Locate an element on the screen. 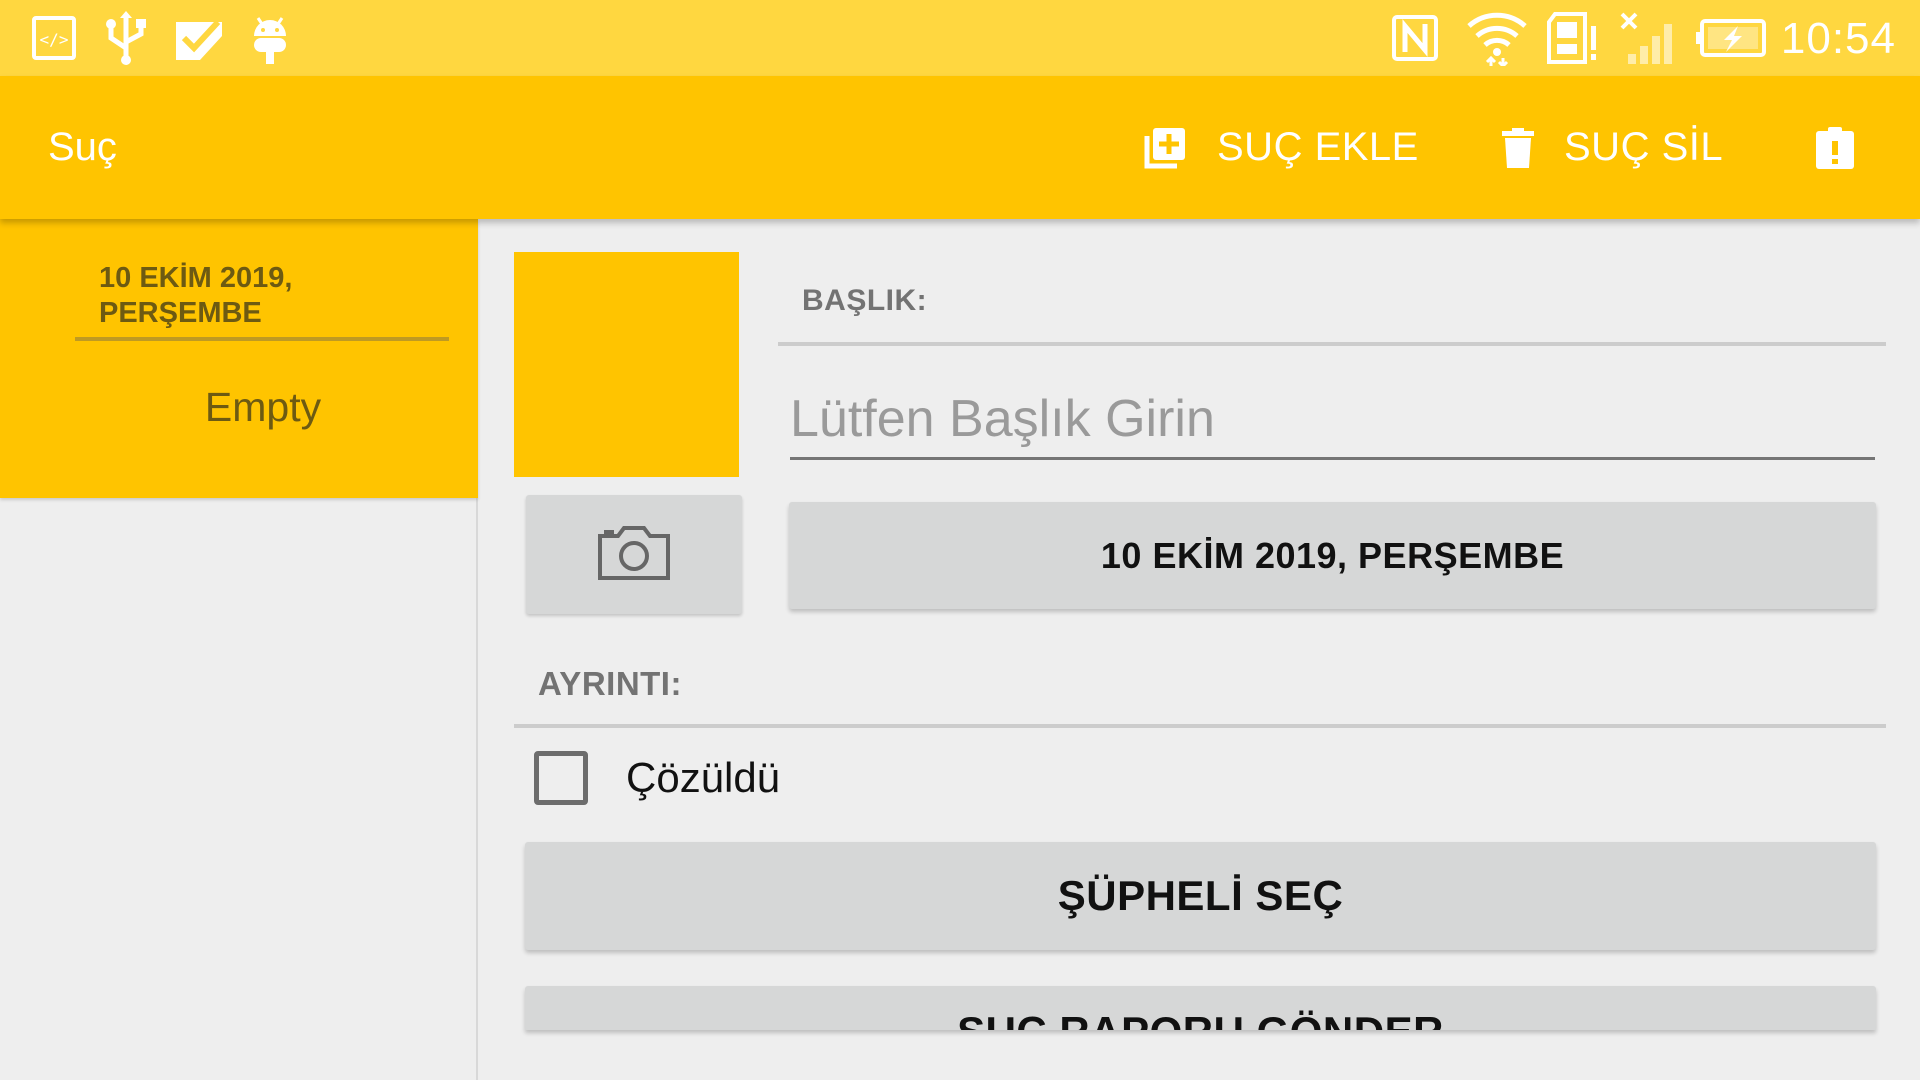 Image resolution: width=1920 pixels, height=1080 pixels. status-clock: 10:54 is located at coordinates (1838, 38).